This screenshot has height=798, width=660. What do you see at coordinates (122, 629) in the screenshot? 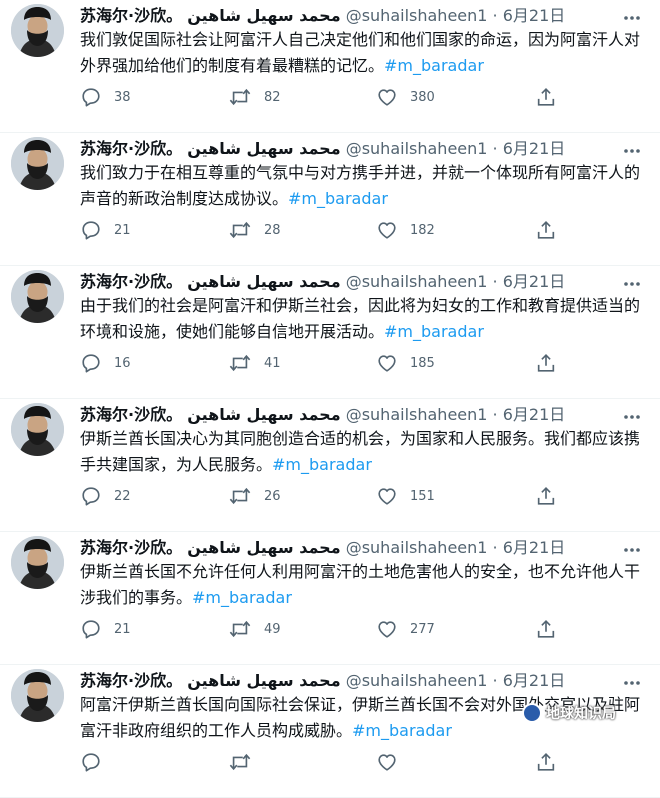
I see `reply-count: 21` at bounding box center [122, 629].